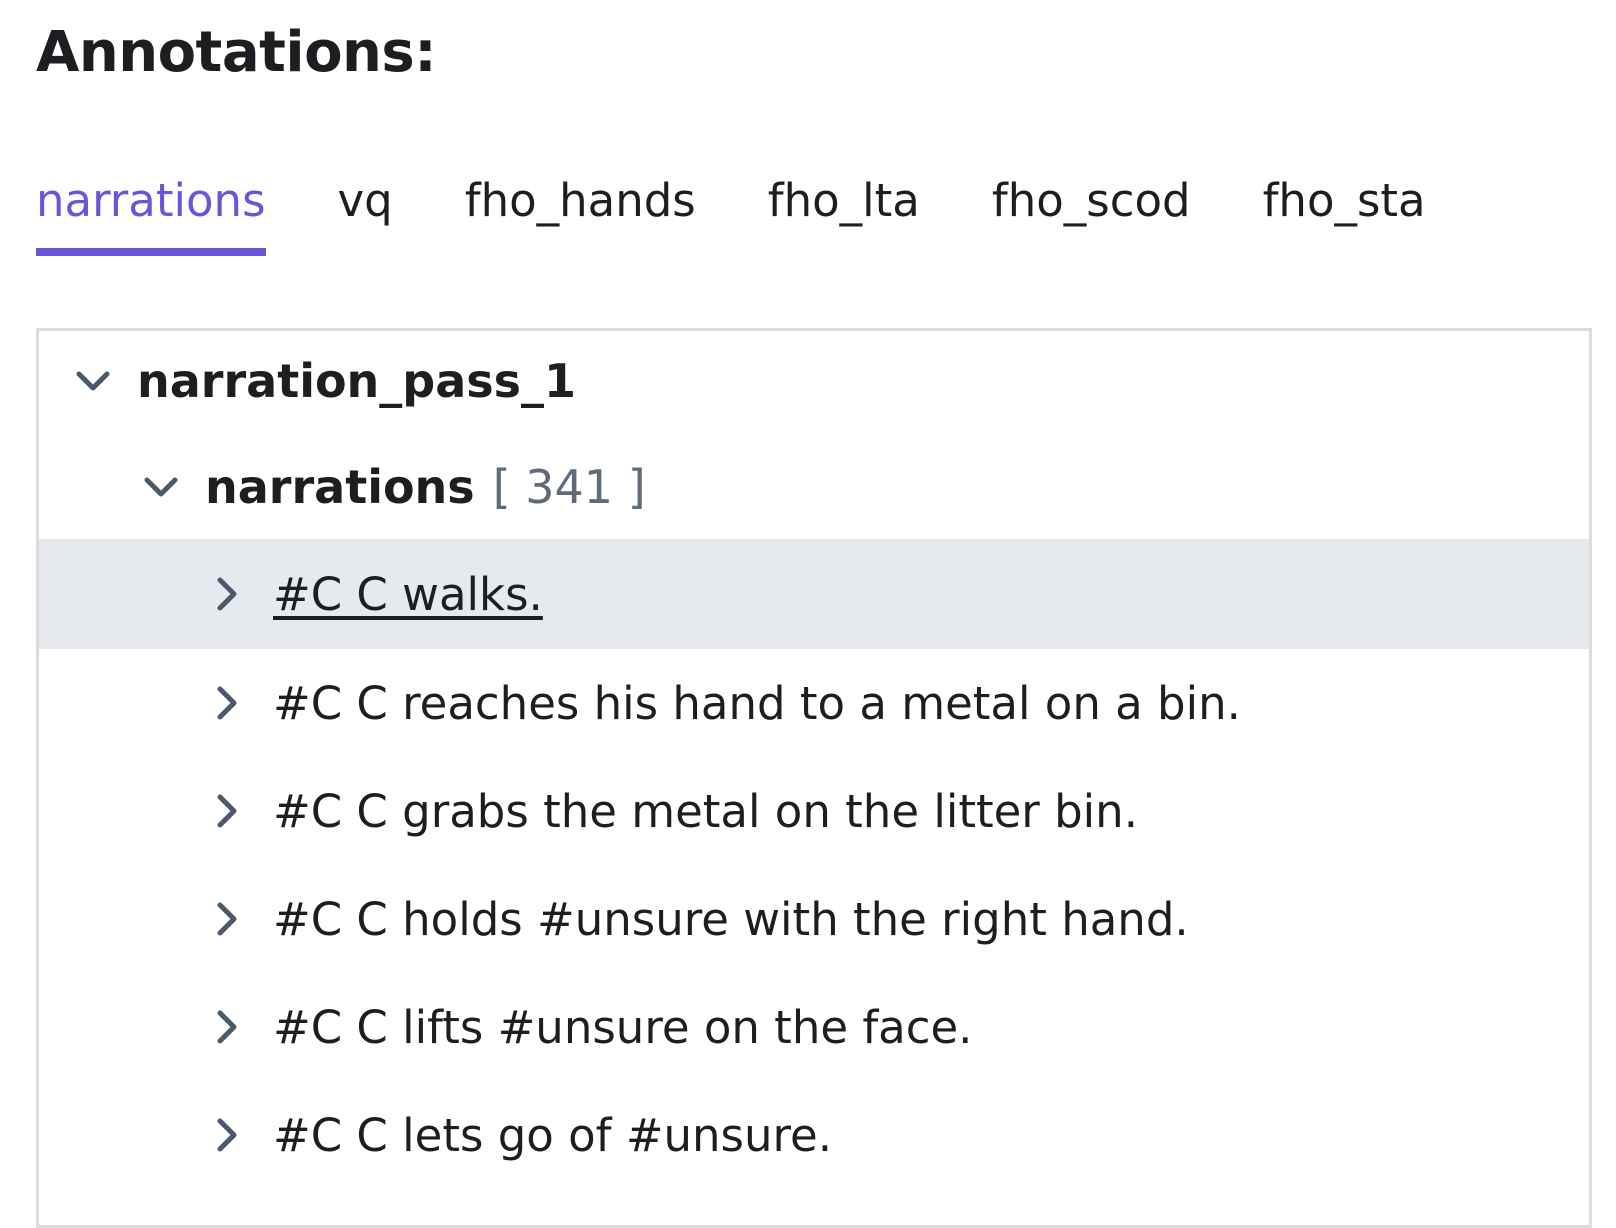 This screenshot has height=1228, width=1616. Describe the element at coordinates (1344, 212) in the screenshot. I see `tab-fho-sta: fho_sta` at that location.